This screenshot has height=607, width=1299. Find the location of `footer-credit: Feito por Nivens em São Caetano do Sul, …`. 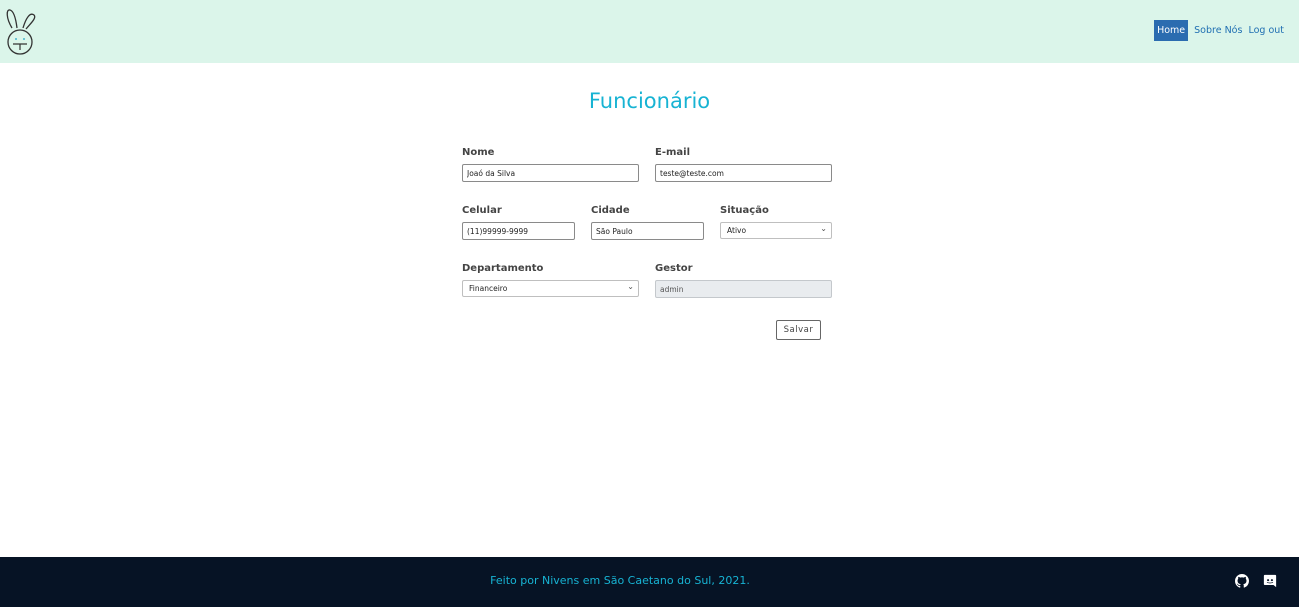

footer-credit: Feito por Nivens em São Caetano do Sul, … is located at coordinates (620, 580).